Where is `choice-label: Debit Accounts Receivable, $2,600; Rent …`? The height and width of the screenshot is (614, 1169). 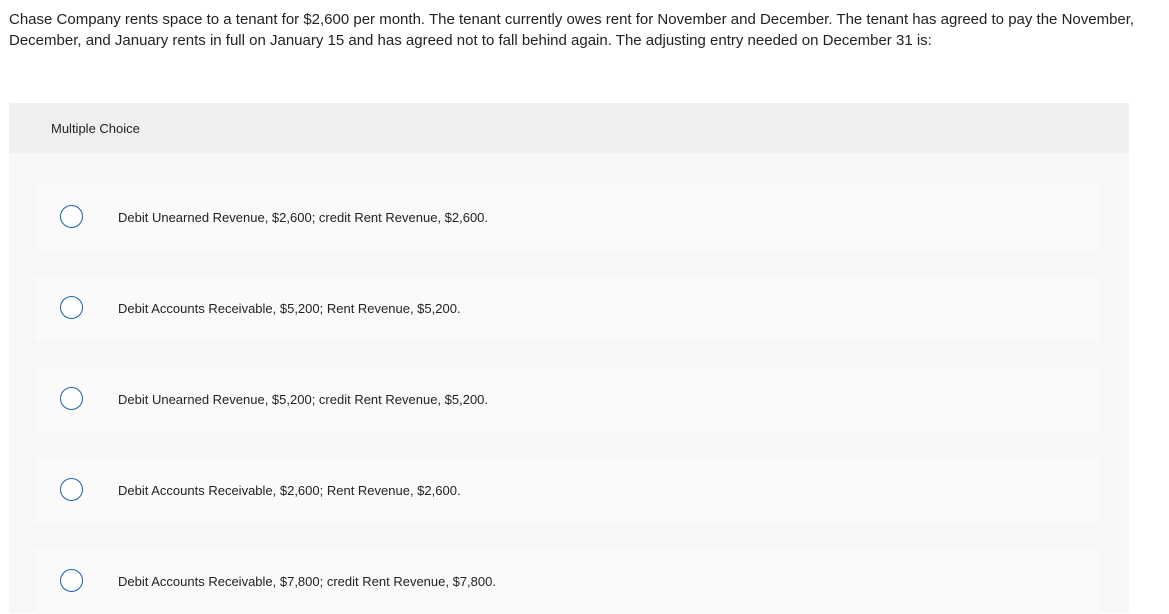
choice-label: Debit Accounts Receivable, $2,600; Rent … is located at coordinates (289, 490).